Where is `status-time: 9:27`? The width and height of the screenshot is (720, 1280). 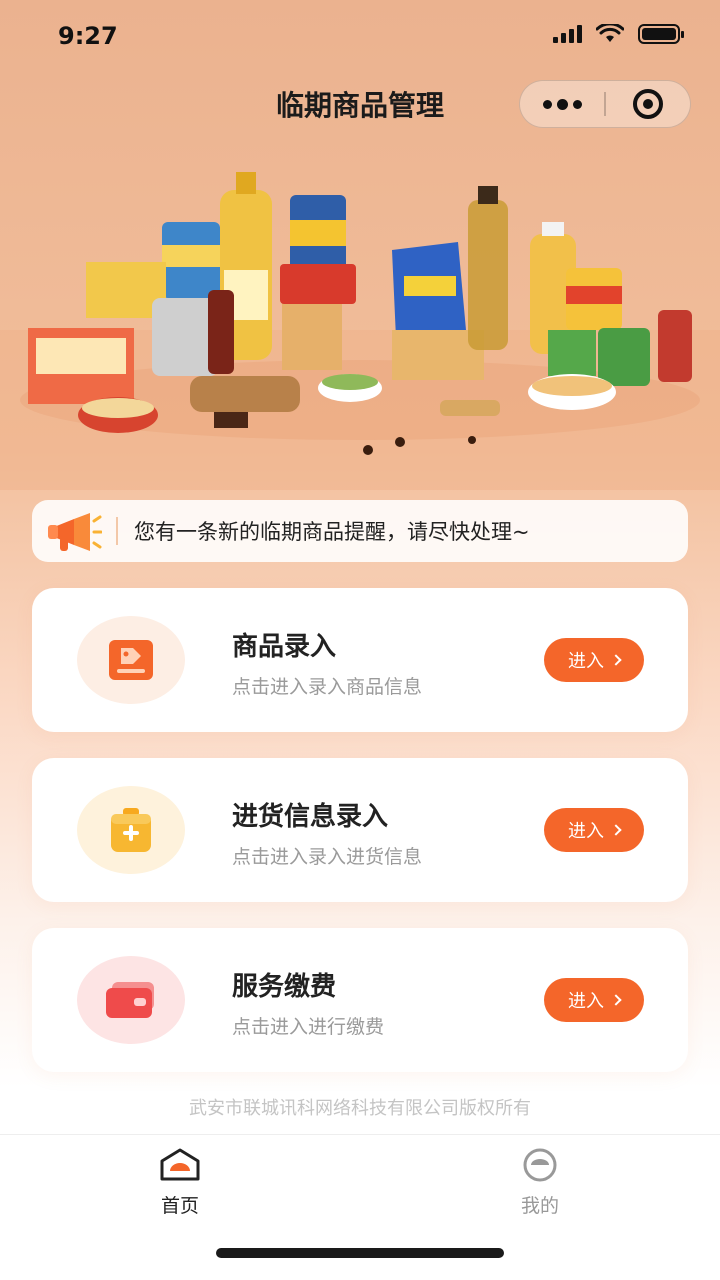 status-time: 9:27 is located at coordinates (88, 36).